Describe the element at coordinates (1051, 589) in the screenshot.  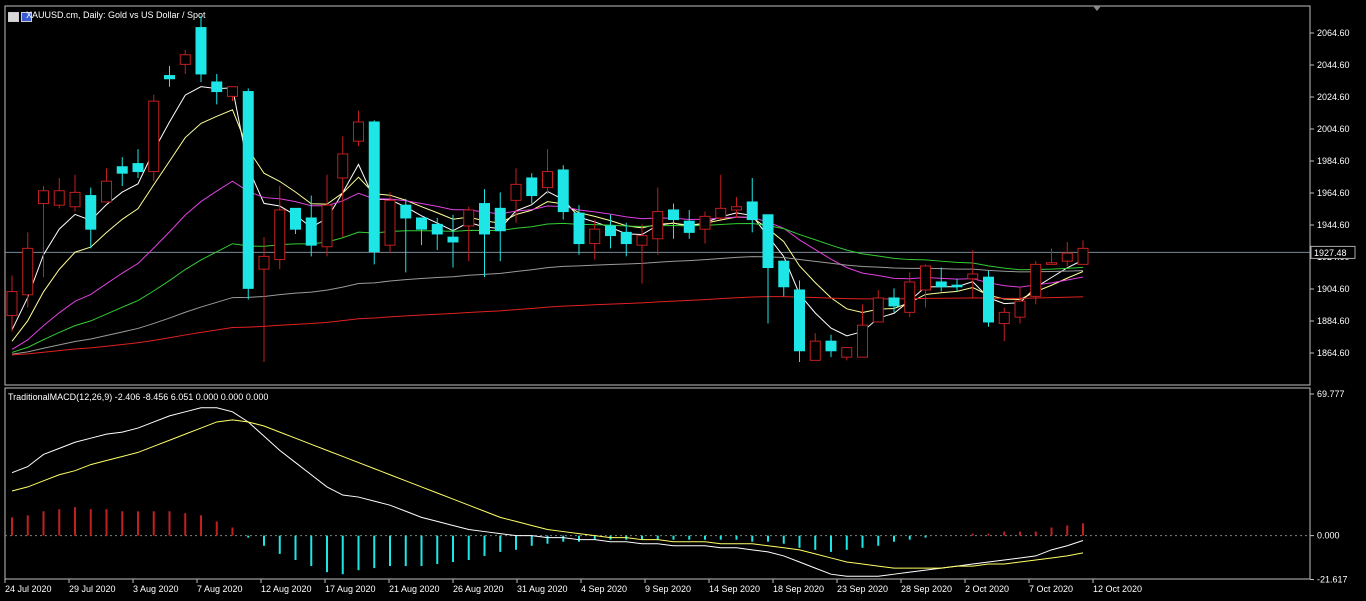
I see `time-axis-label: 7 Oct 2020` at that location.